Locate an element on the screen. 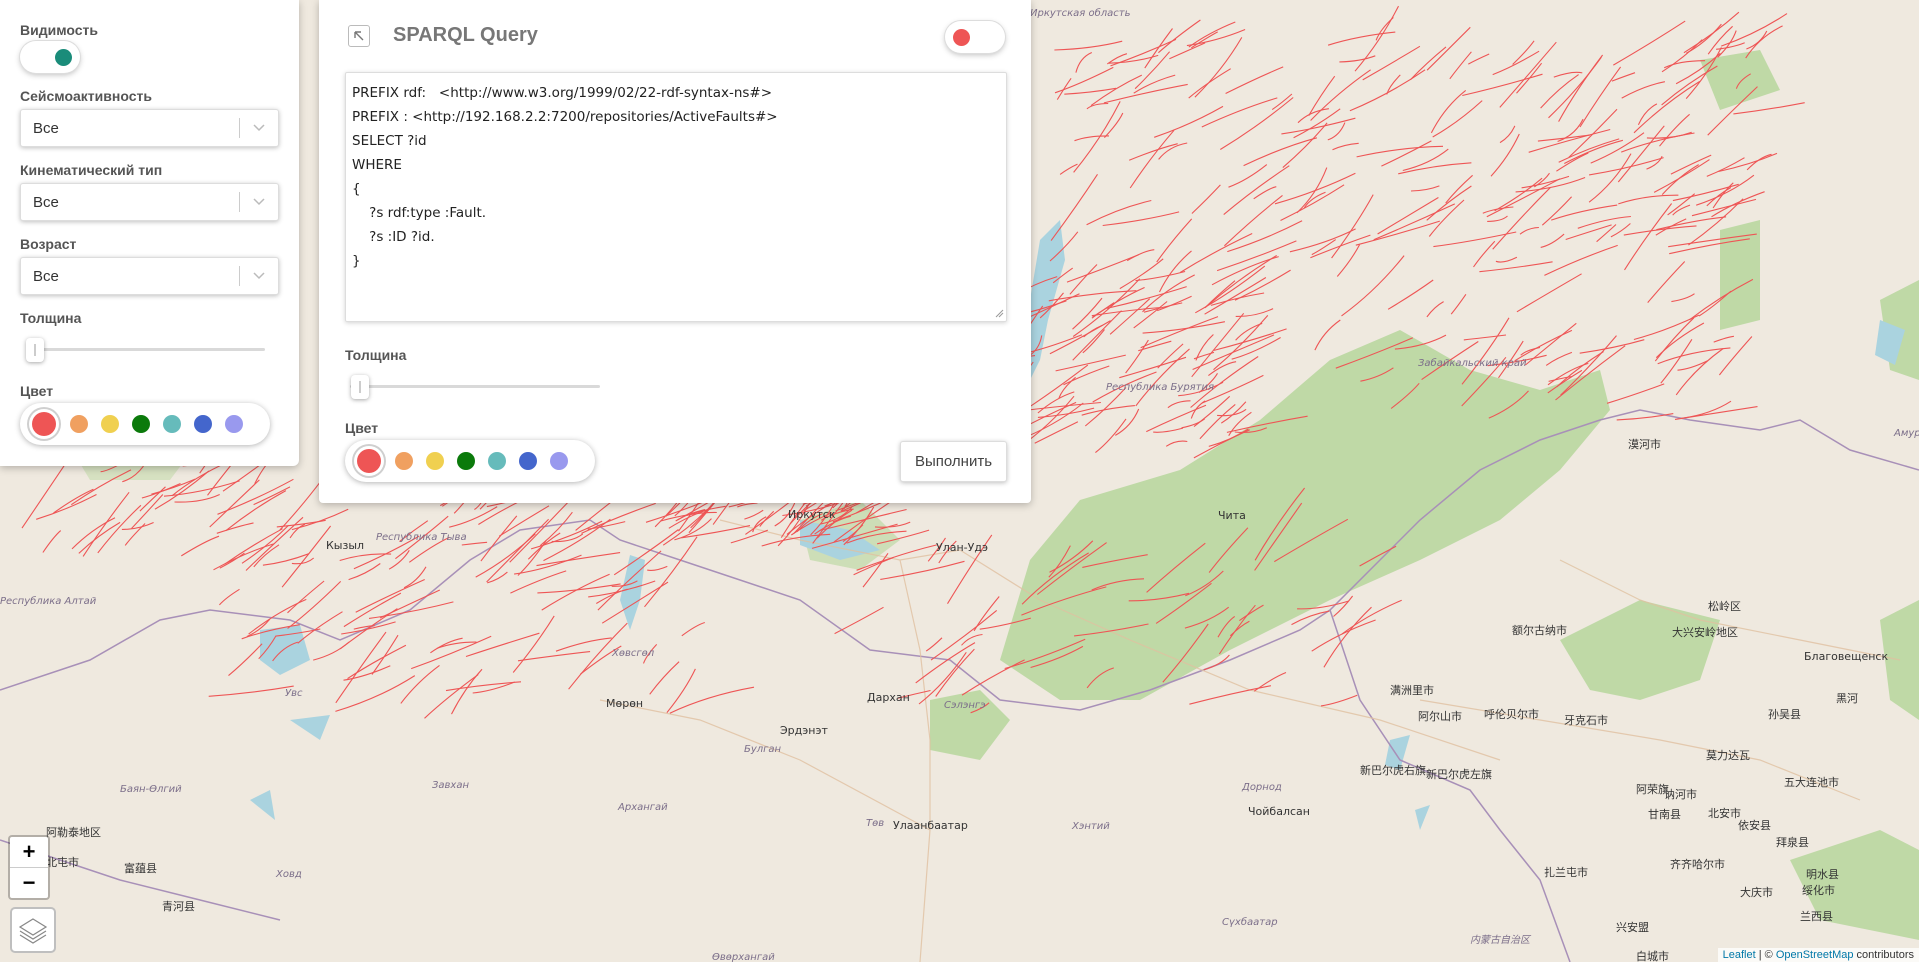 The height and width of the screenshot is (962, 1919). svg-text: 讷河市 is located at coordinates (1680, 794).